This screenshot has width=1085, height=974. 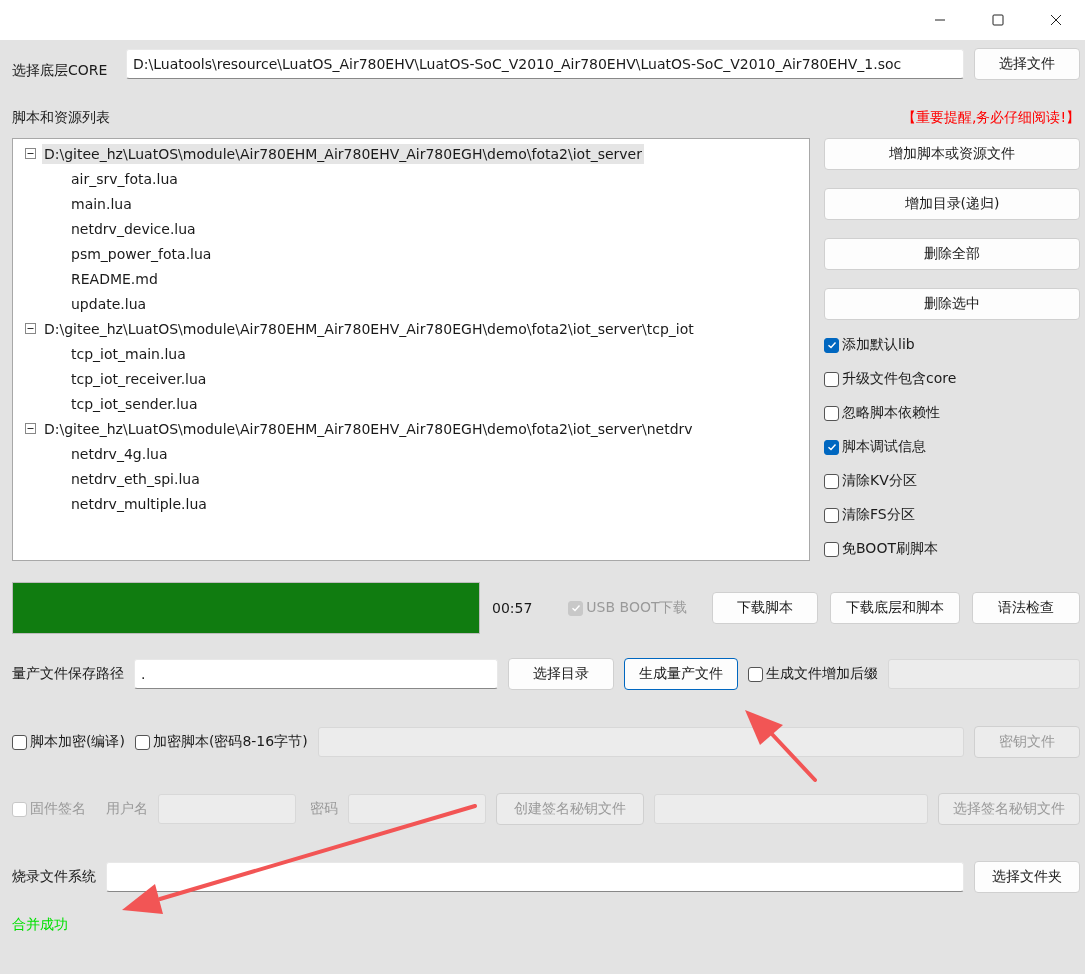 What do you see at coordinates (54, 877) in the screenshot?
I see `burn-fs-label: 烧录文件系统` at bounding box center [54, 877].